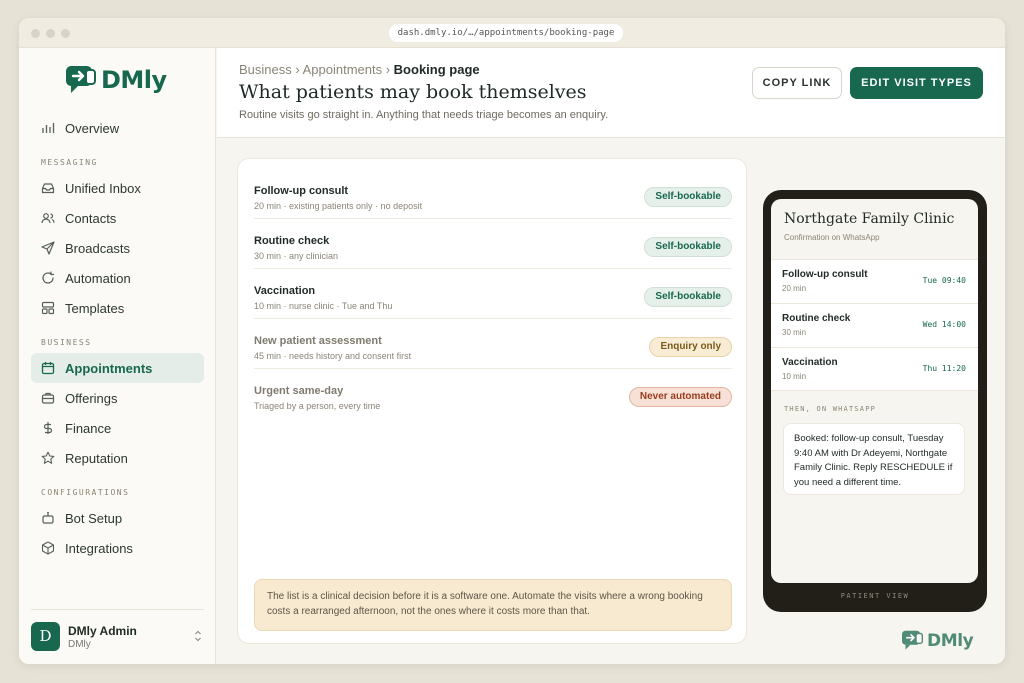 The height and width of the screenshot is (683, 1024). Describe the element at coordinates (88, 428) in the screenshot. I see `sidebar-item-label: Finance` at that location.